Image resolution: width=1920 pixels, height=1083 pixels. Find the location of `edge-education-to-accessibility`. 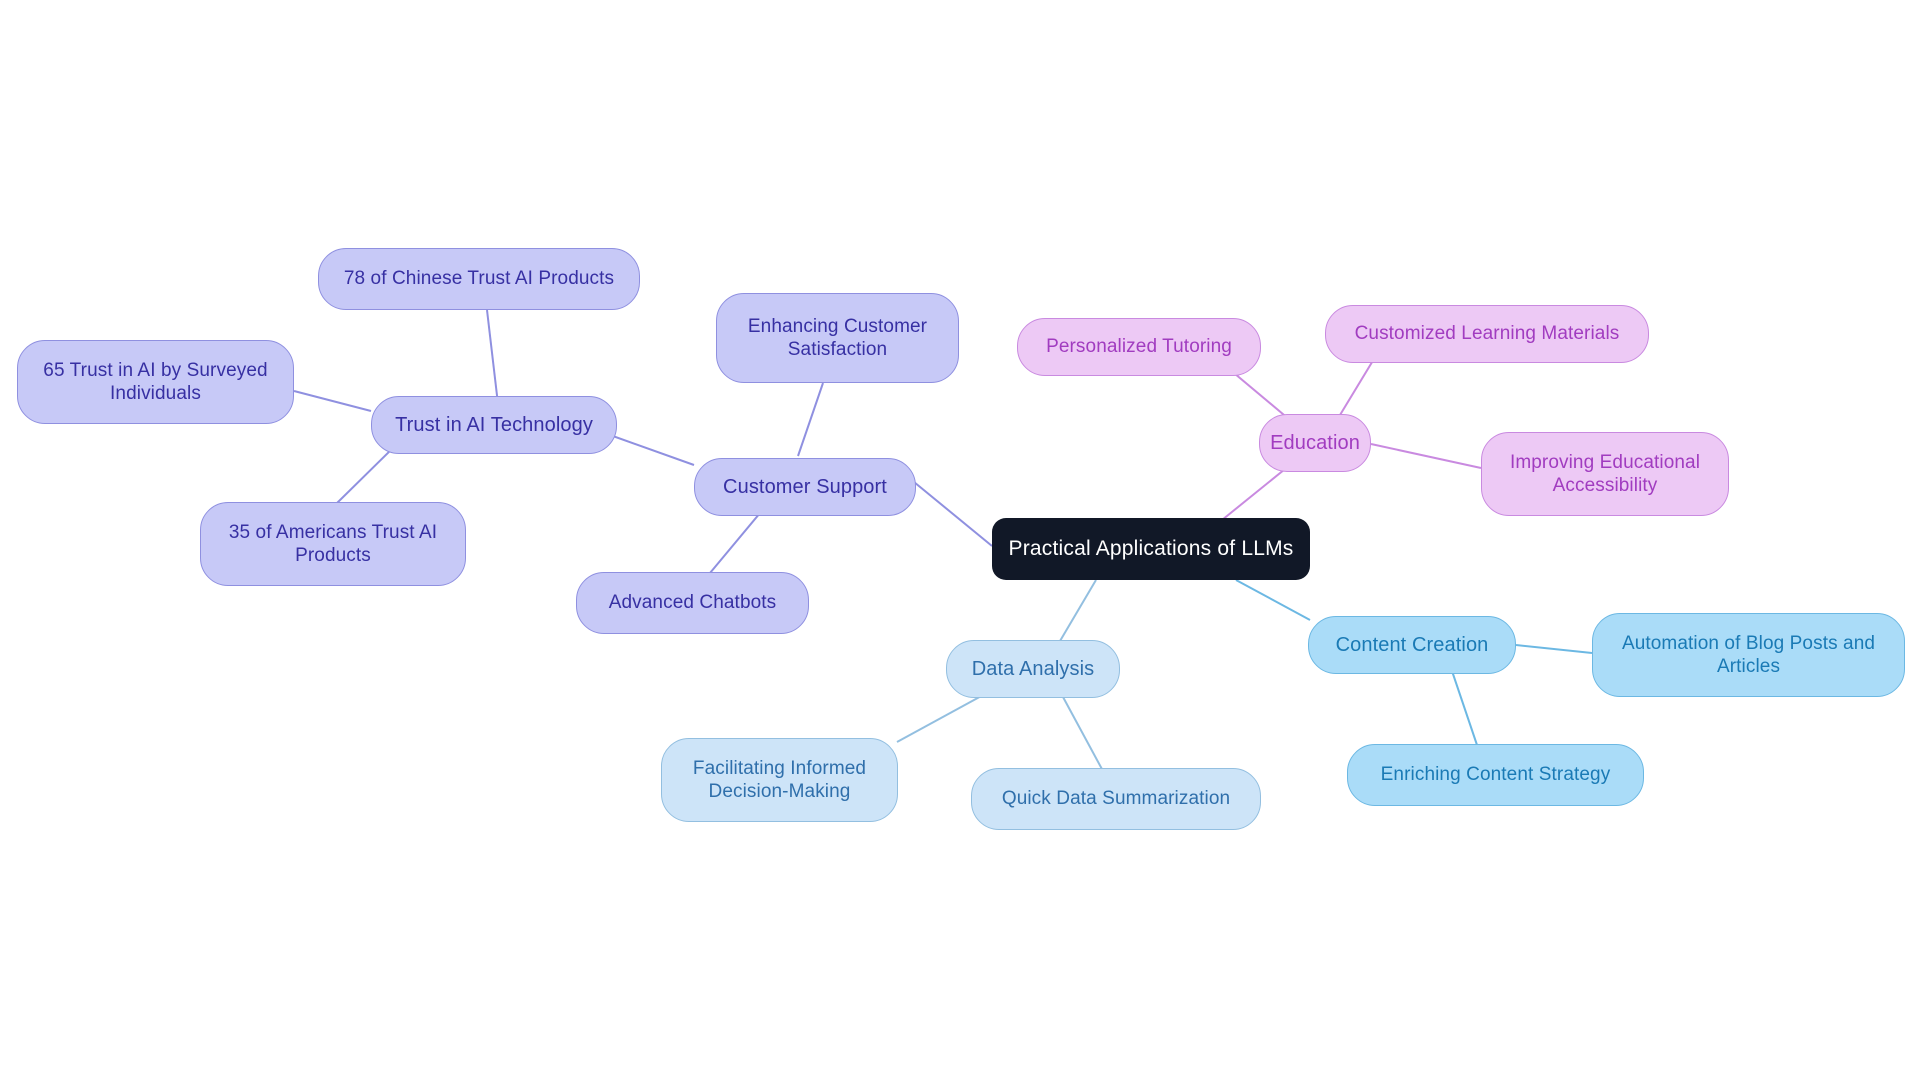

edge-education-to-accessibility is located at coordinates (1426, 456).